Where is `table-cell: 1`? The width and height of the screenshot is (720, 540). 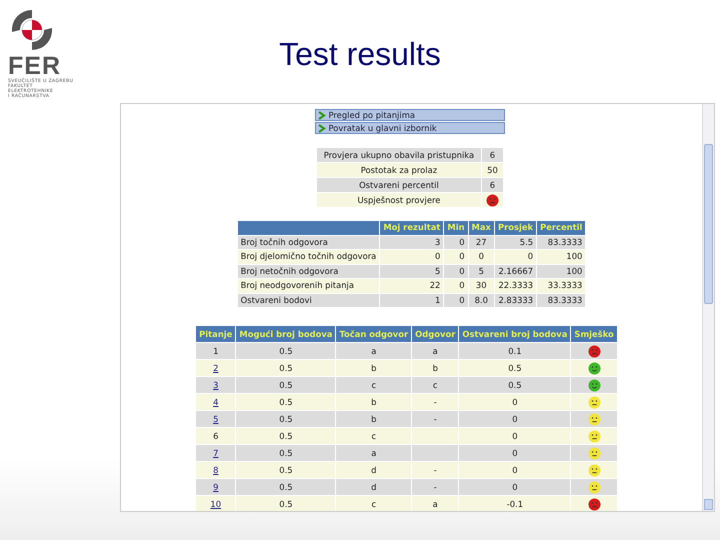 table-cell: 1 is located at coordinates (412, 300).